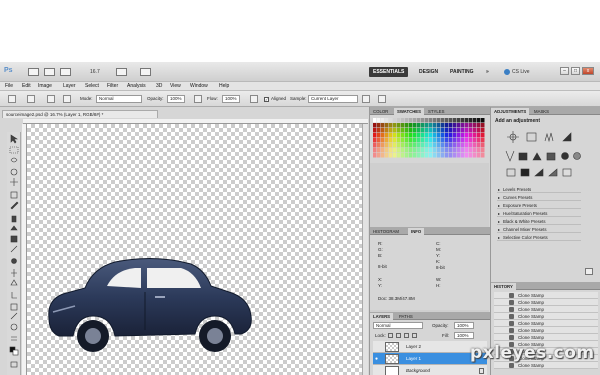  I want to click on lock-transparent-icon, so click(390, 335).